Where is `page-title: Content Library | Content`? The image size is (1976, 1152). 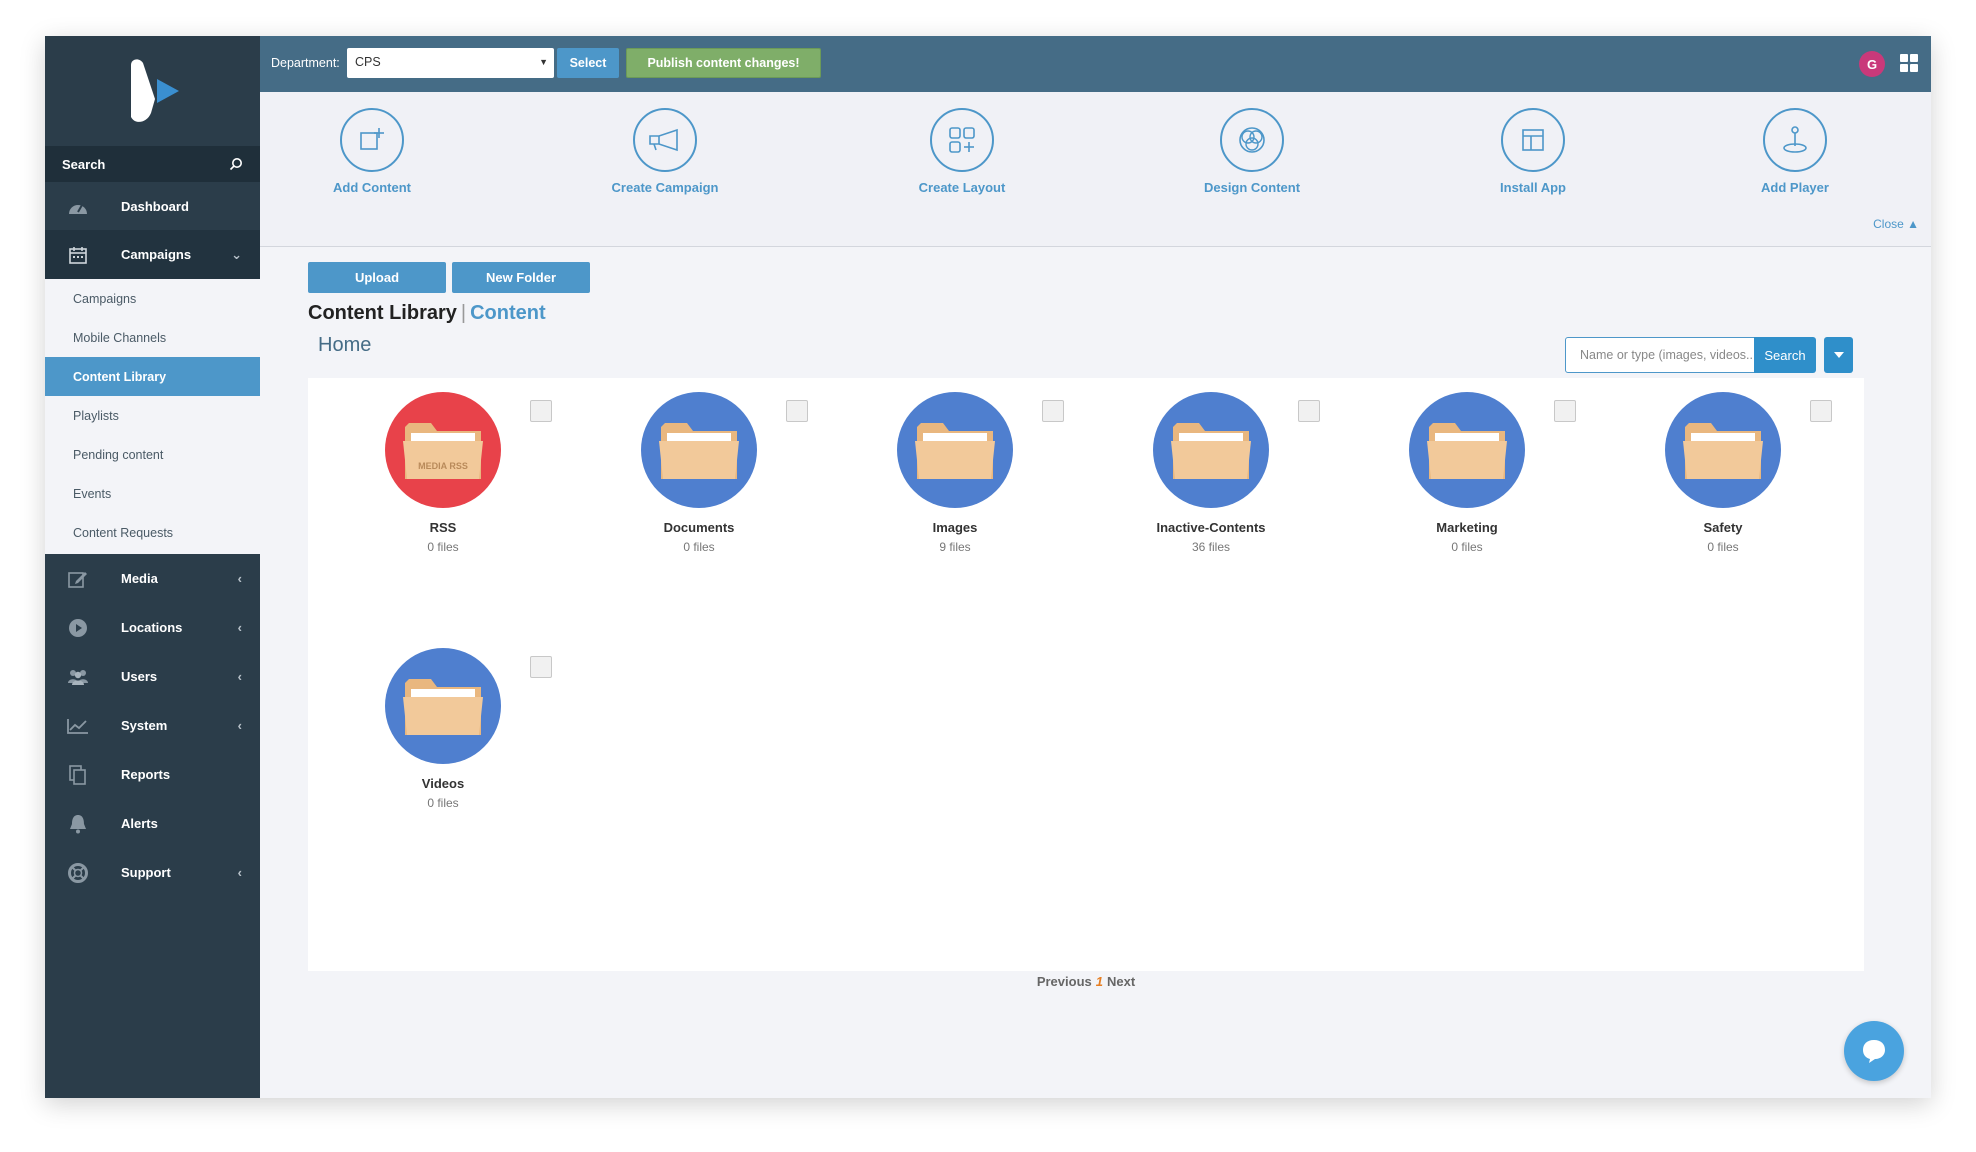
page-title: Content Library | Content is located at coordinates (427, 313).